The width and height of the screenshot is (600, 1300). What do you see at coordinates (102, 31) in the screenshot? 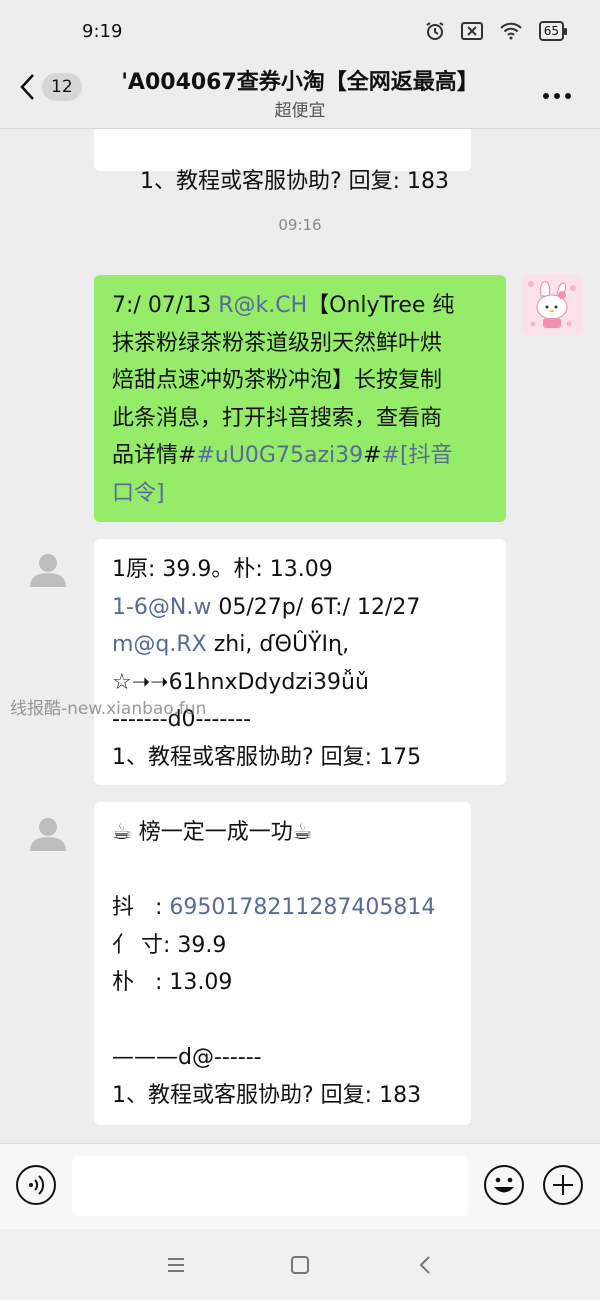
I see `status-time: 9:19` at bounding box center [102, 31].